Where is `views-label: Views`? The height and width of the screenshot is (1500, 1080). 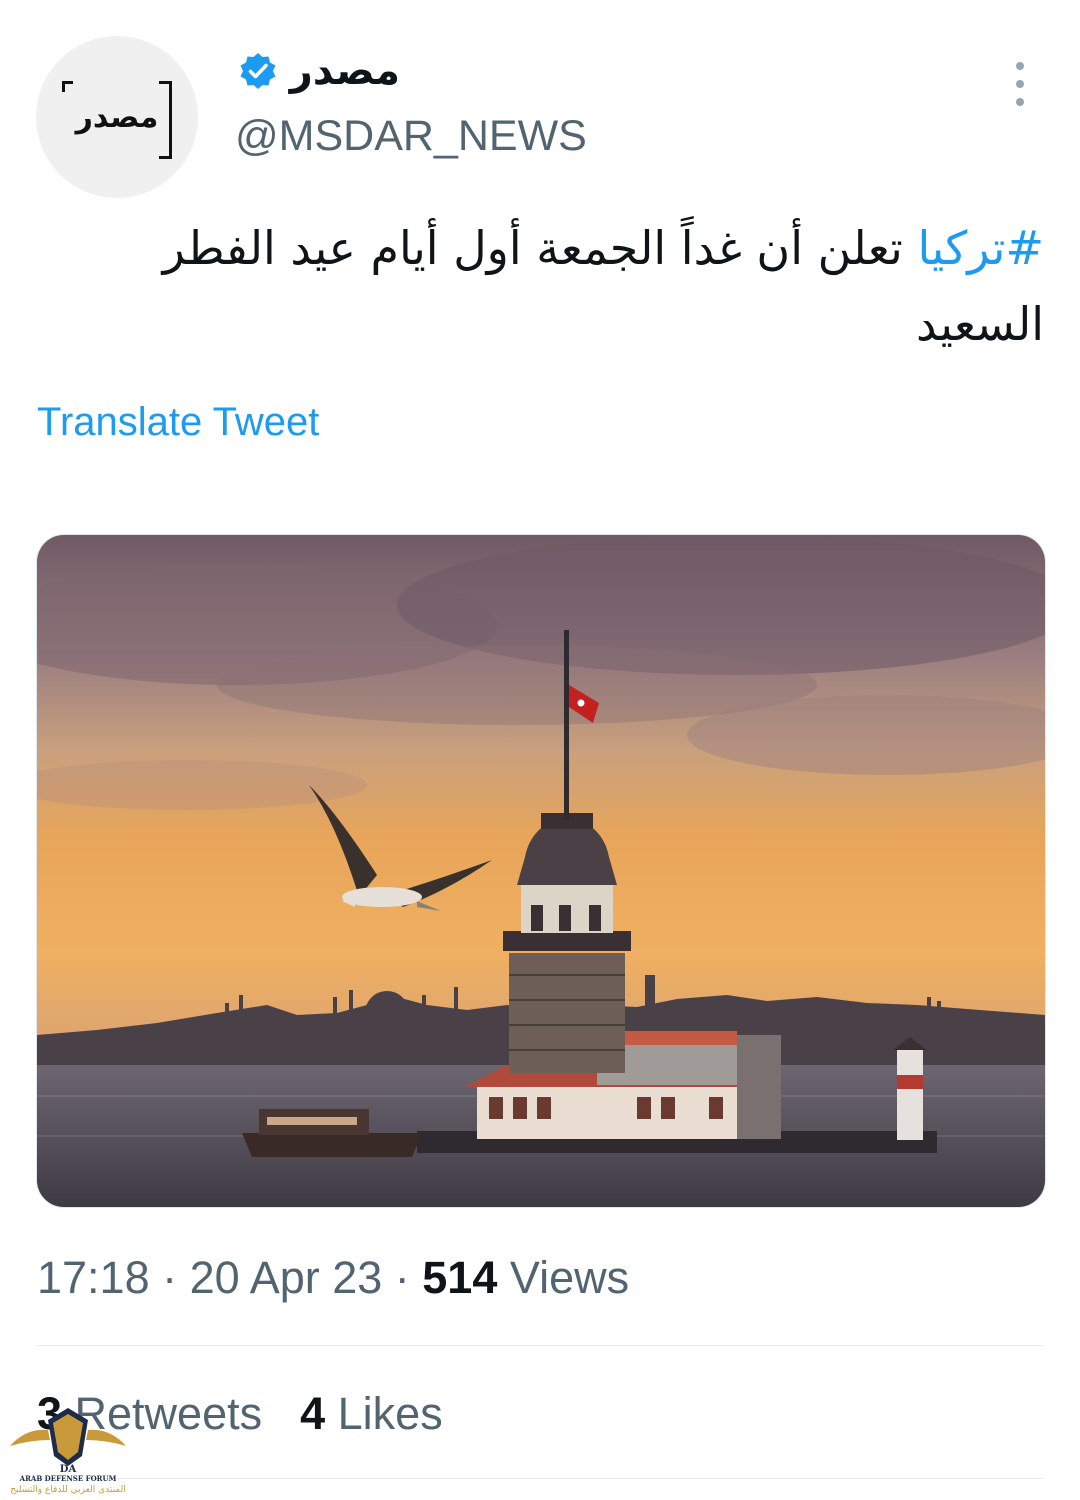 views-label: Views is located at coordinates (563, 1277).